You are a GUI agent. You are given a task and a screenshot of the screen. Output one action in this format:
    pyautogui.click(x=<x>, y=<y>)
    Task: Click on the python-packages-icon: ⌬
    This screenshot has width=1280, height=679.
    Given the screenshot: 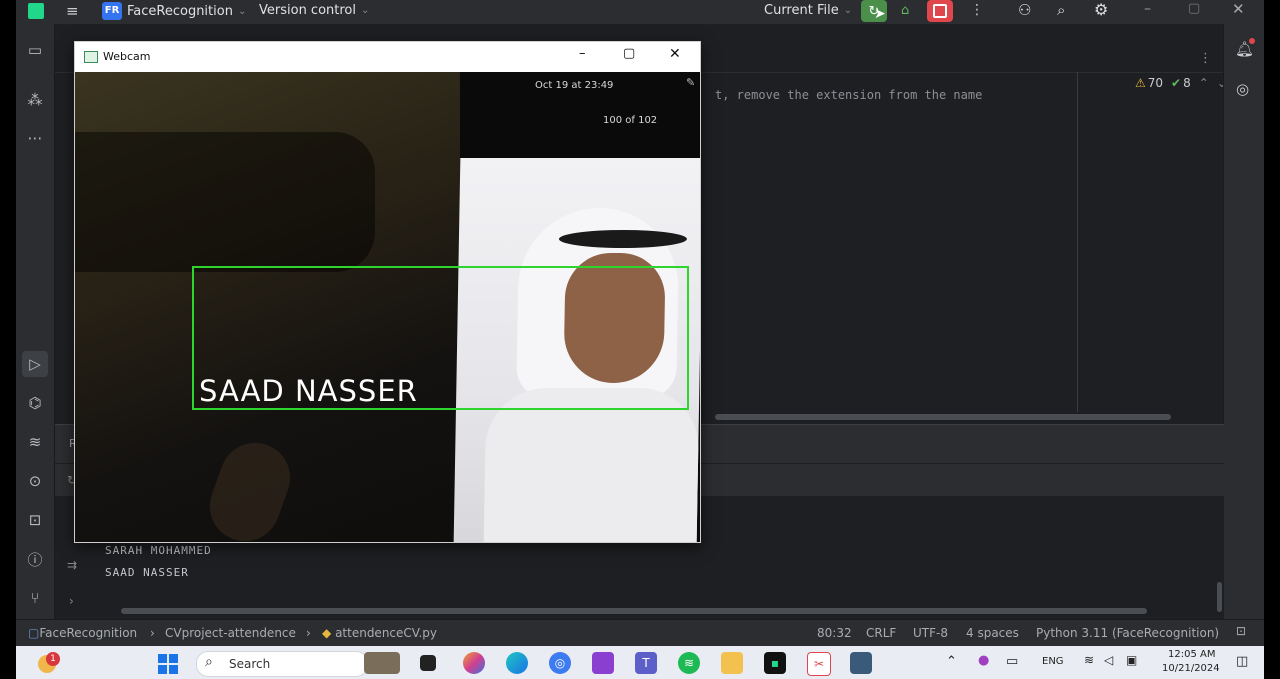 What is the action you would take?
    pyautogui.click(x=35, y=403)
    